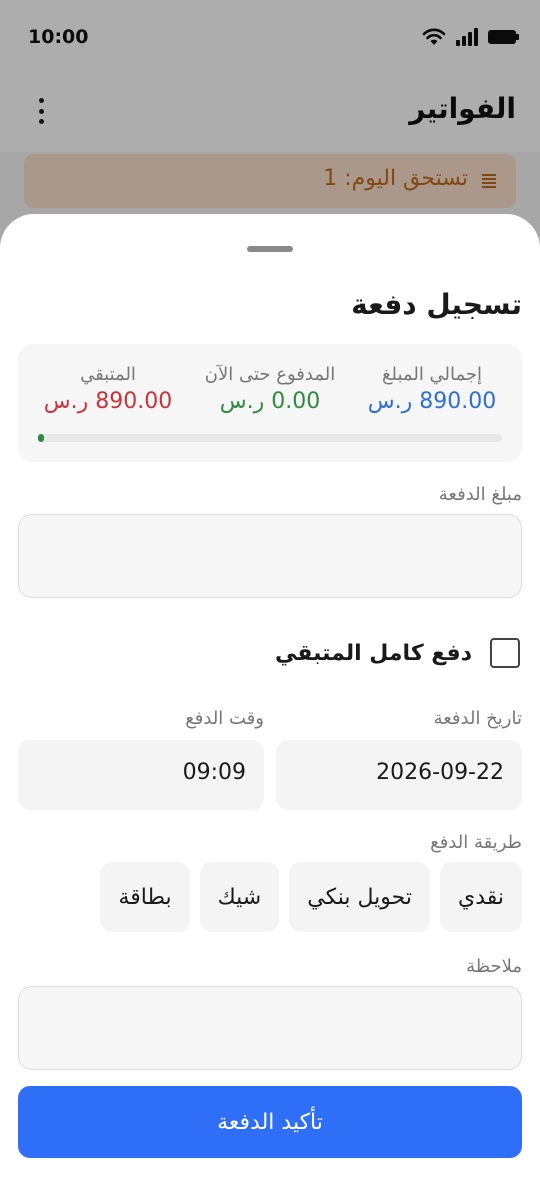 The width and height of the screenshot is (540, 1181). What do you see at coordinates (270, 249) in the screenshot?
I see `drag-handle` at bounding box center [270, 249].